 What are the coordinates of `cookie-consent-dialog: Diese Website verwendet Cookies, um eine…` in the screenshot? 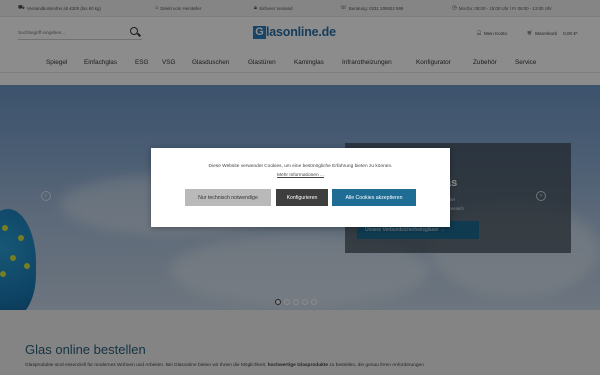 It's located at (300, 187).